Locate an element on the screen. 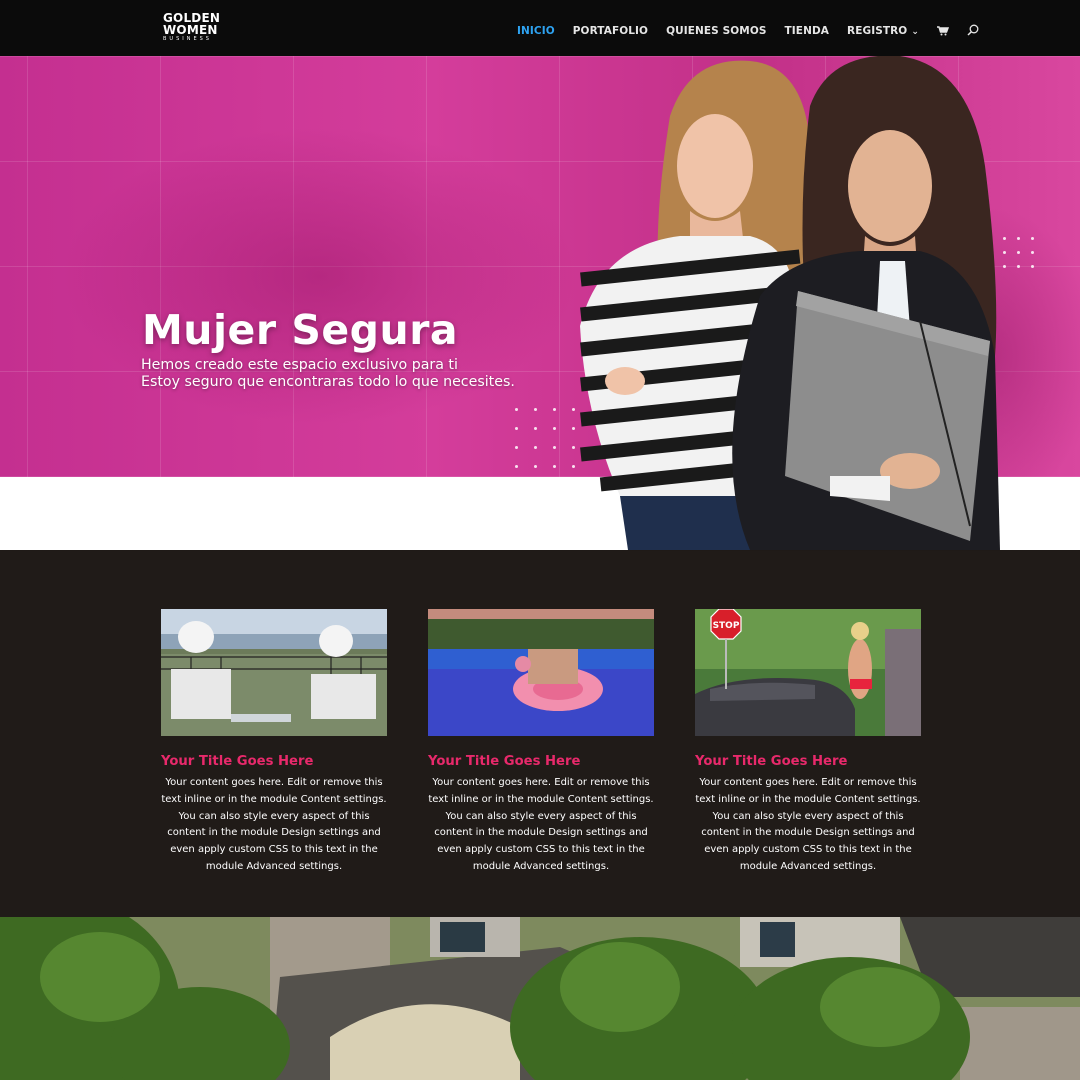  search-icon is located at coordinates (973, 30).